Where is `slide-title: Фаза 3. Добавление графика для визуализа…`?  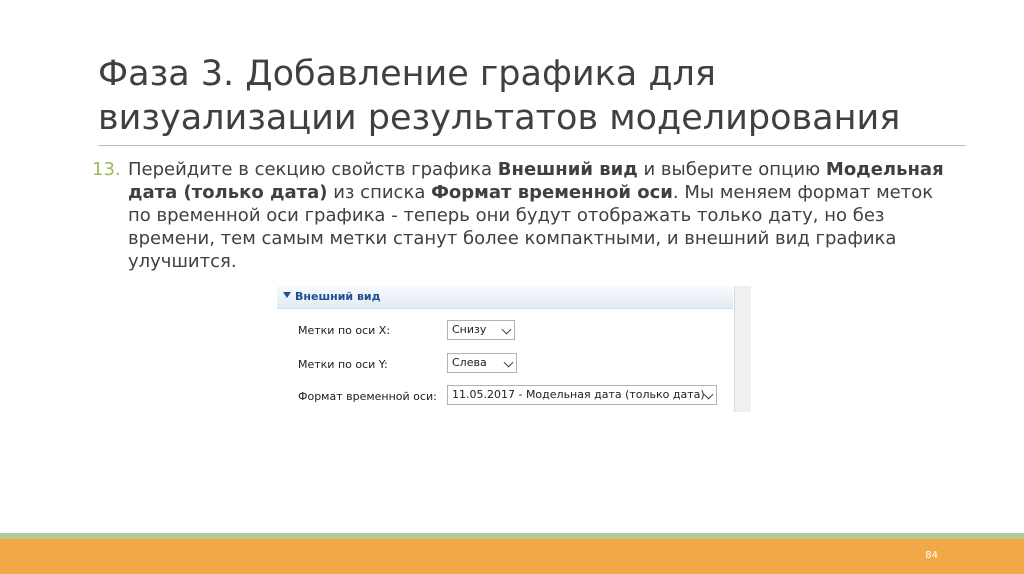 slide-title: Фаза 3. Добавление графика для визуализа… is located at coordinates (499, 96).